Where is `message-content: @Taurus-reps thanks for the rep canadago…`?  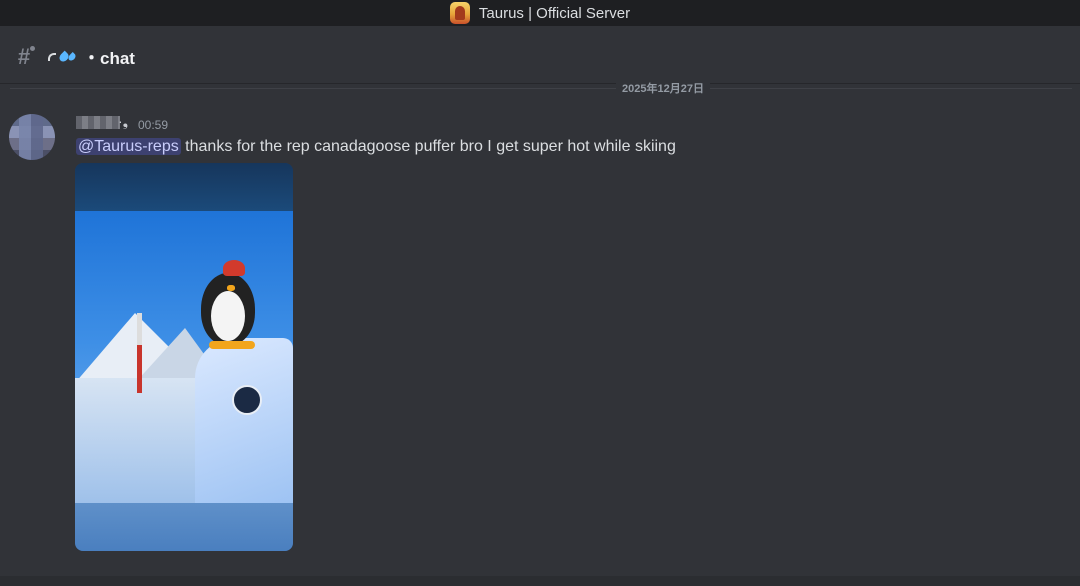 message-content: @Taurus-reps thanks for the rep canadago… is located at coordinates (376, 147).